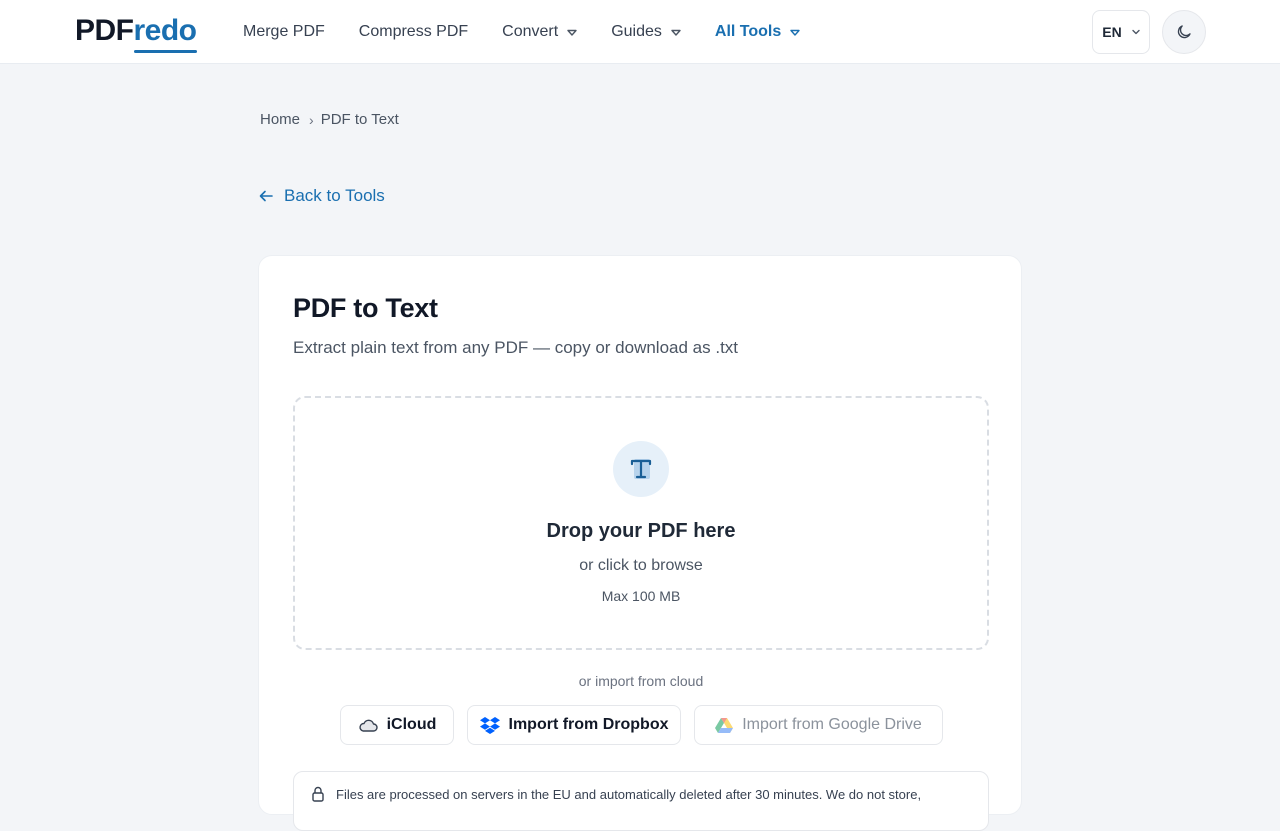 This screenshot has height=831, width=1280. What do you see at coordinates (641, 596) in the screenshot?
I see `dropzone-max-size: Max 100 MB` at bounding box center [641, 596].